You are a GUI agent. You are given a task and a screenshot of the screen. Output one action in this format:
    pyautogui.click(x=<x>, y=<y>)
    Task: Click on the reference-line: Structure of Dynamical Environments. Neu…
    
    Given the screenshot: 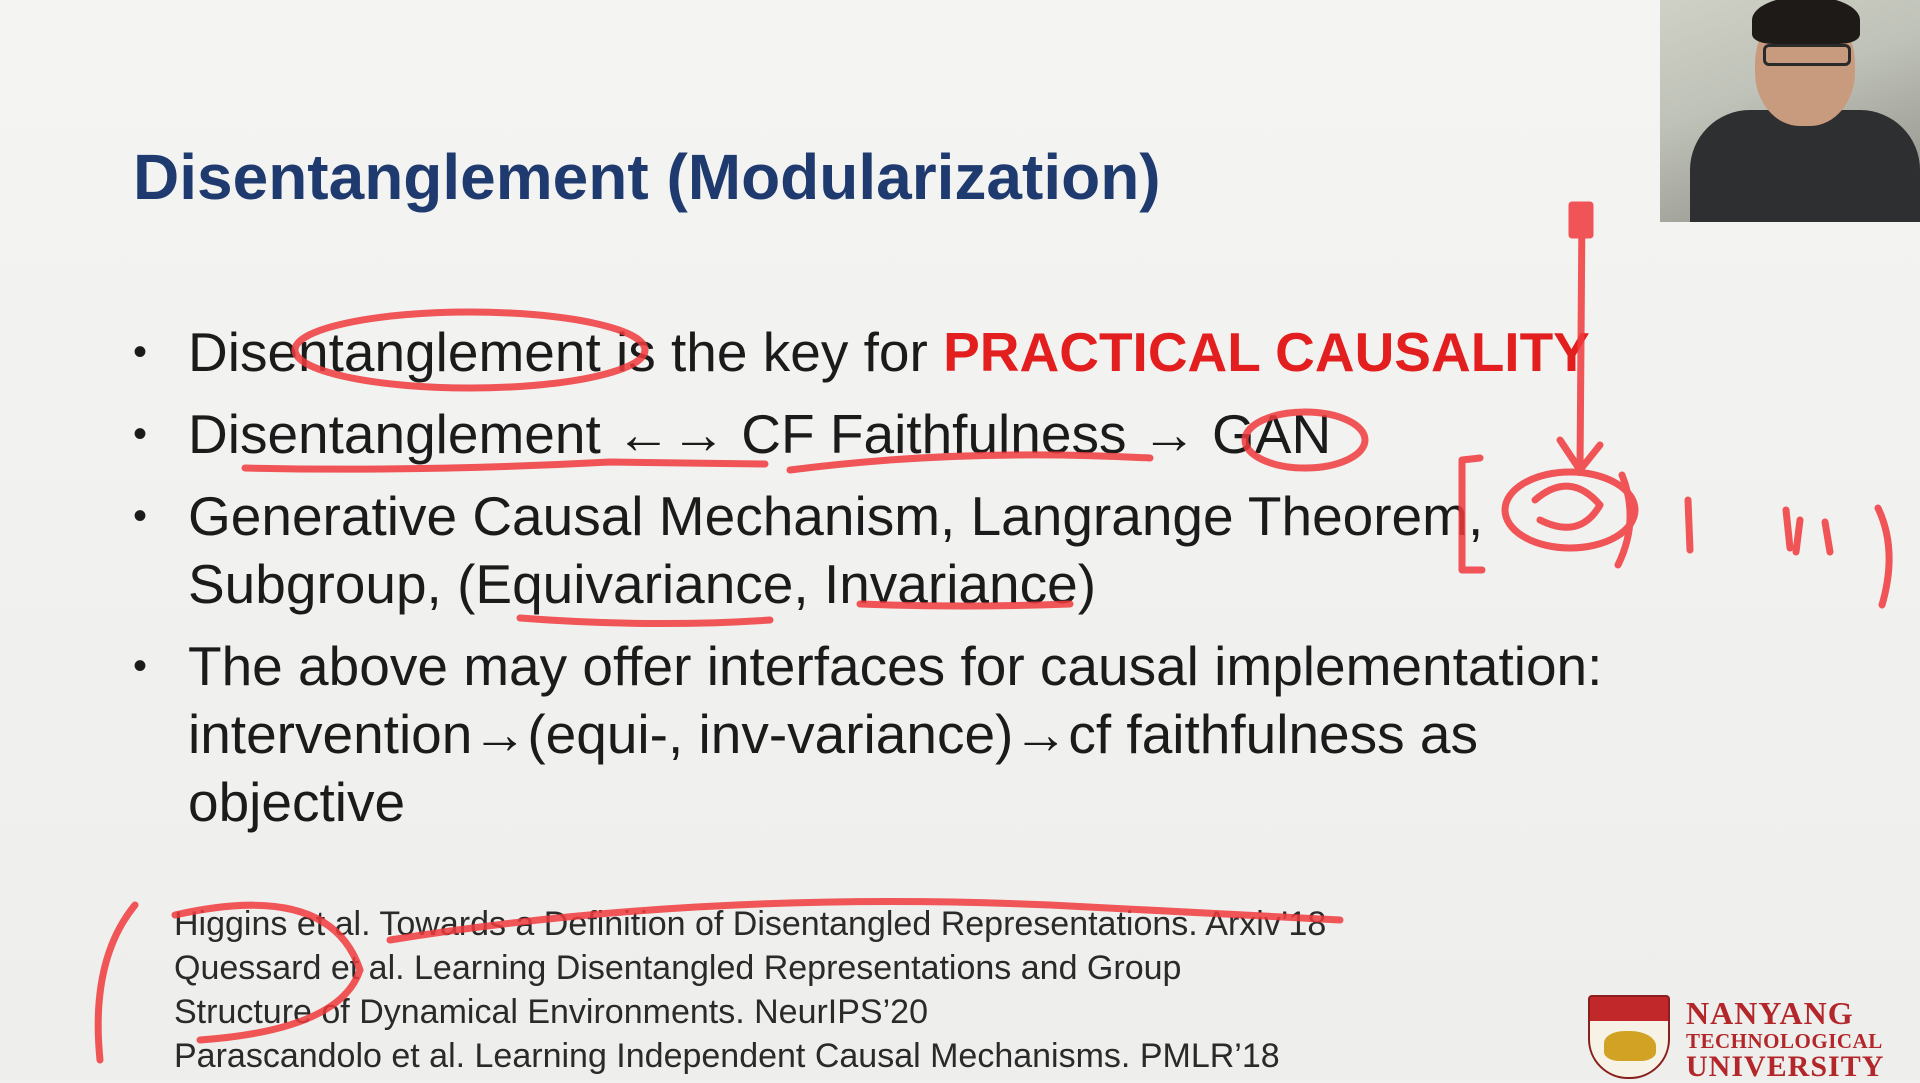 What is the action you would take?
    pyautogui.click(x=551, y=1012)
    